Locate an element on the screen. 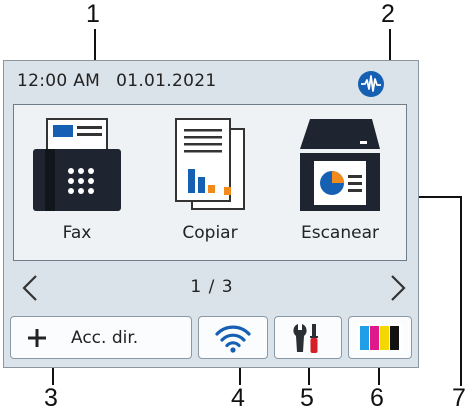 This screenshot has height=412, width=476. clock-date: 01.01.2021 is located at coordinates (166, 81).